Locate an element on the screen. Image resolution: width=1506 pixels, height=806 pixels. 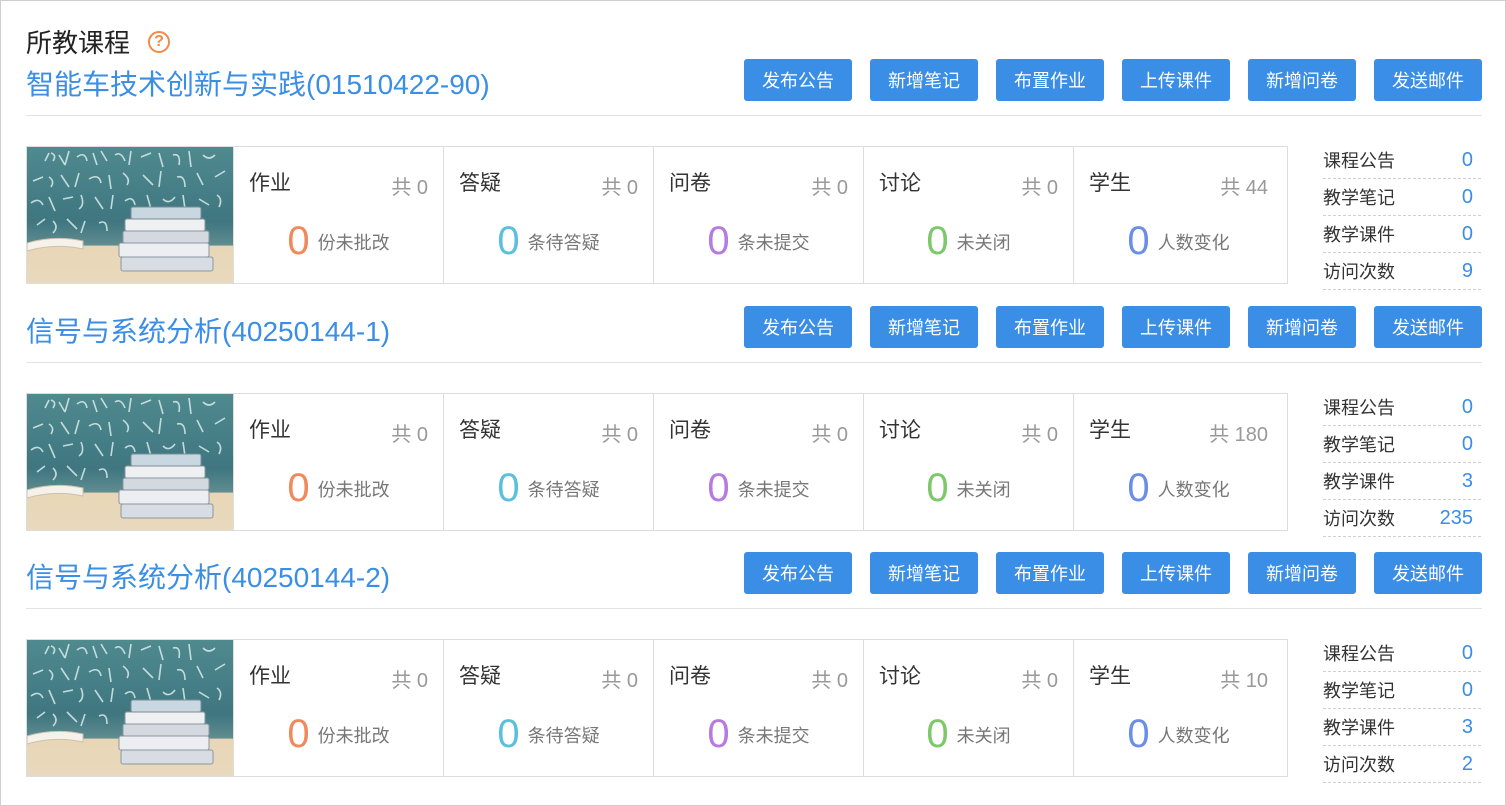
stat-label: 问卷 is located at coordinates (690, 430).